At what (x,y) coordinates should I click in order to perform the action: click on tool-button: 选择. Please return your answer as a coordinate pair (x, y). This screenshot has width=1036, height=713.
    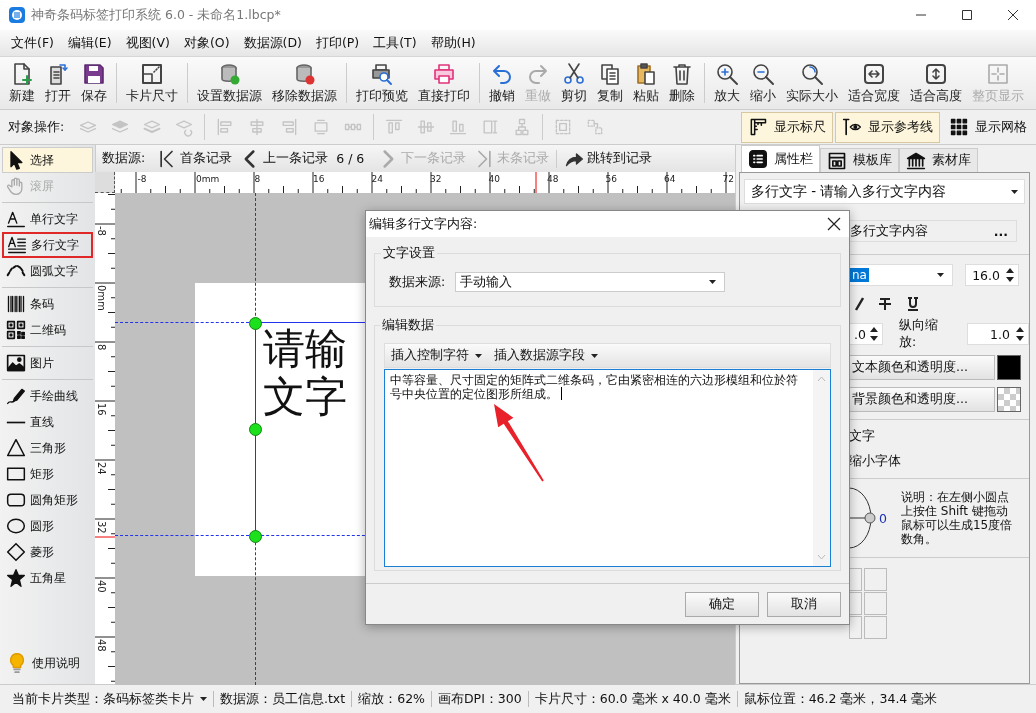
    Looking at the image, I should click on (47, 160).